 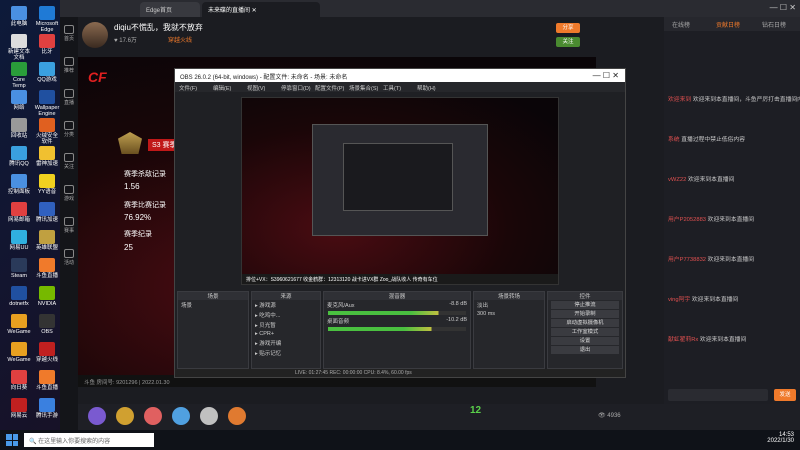 I want to click on nav-item: 关注, so click(x=69, y=161).